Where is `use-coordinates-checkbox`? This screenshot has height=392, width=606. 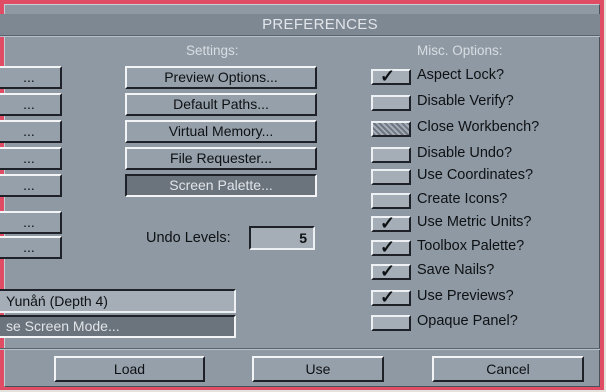 use-coordinates-checkbox is located at coordinates (391, 177).